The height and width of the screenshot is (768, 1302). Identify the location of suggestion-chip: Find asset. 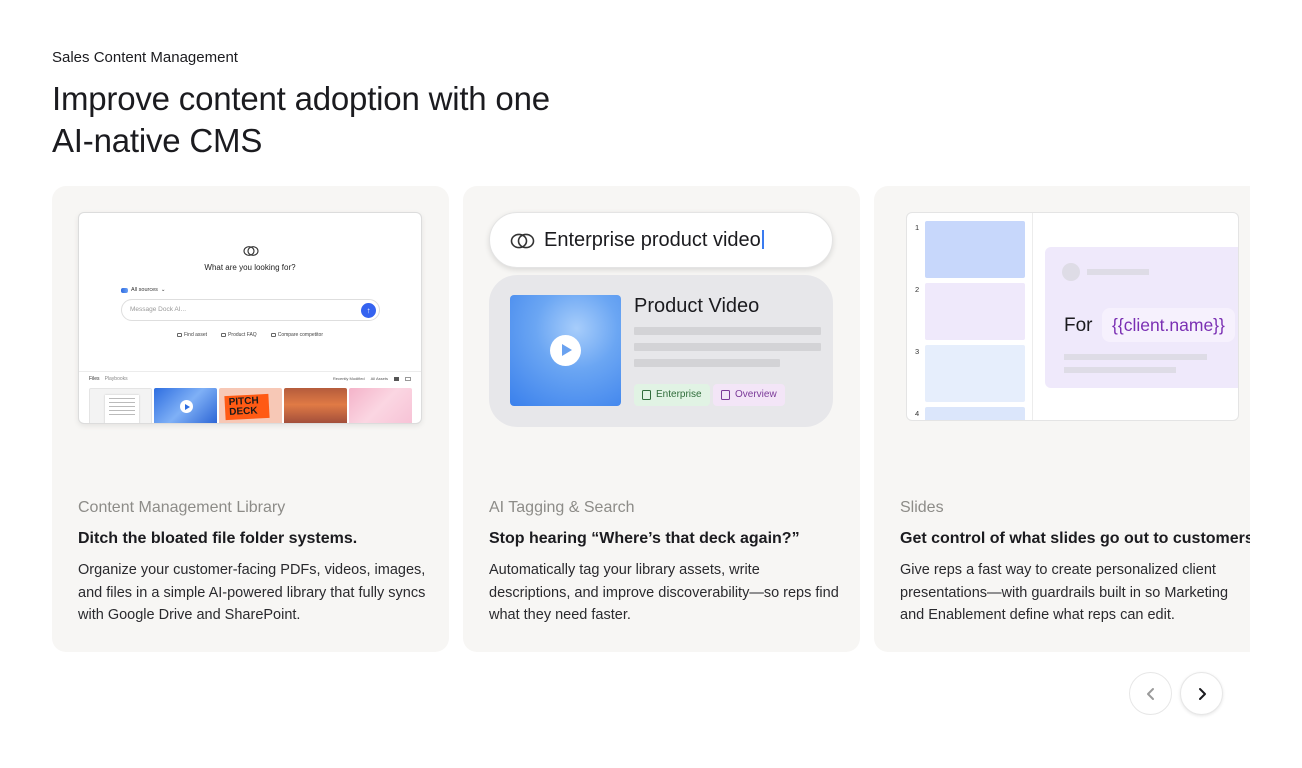
(192, 335).